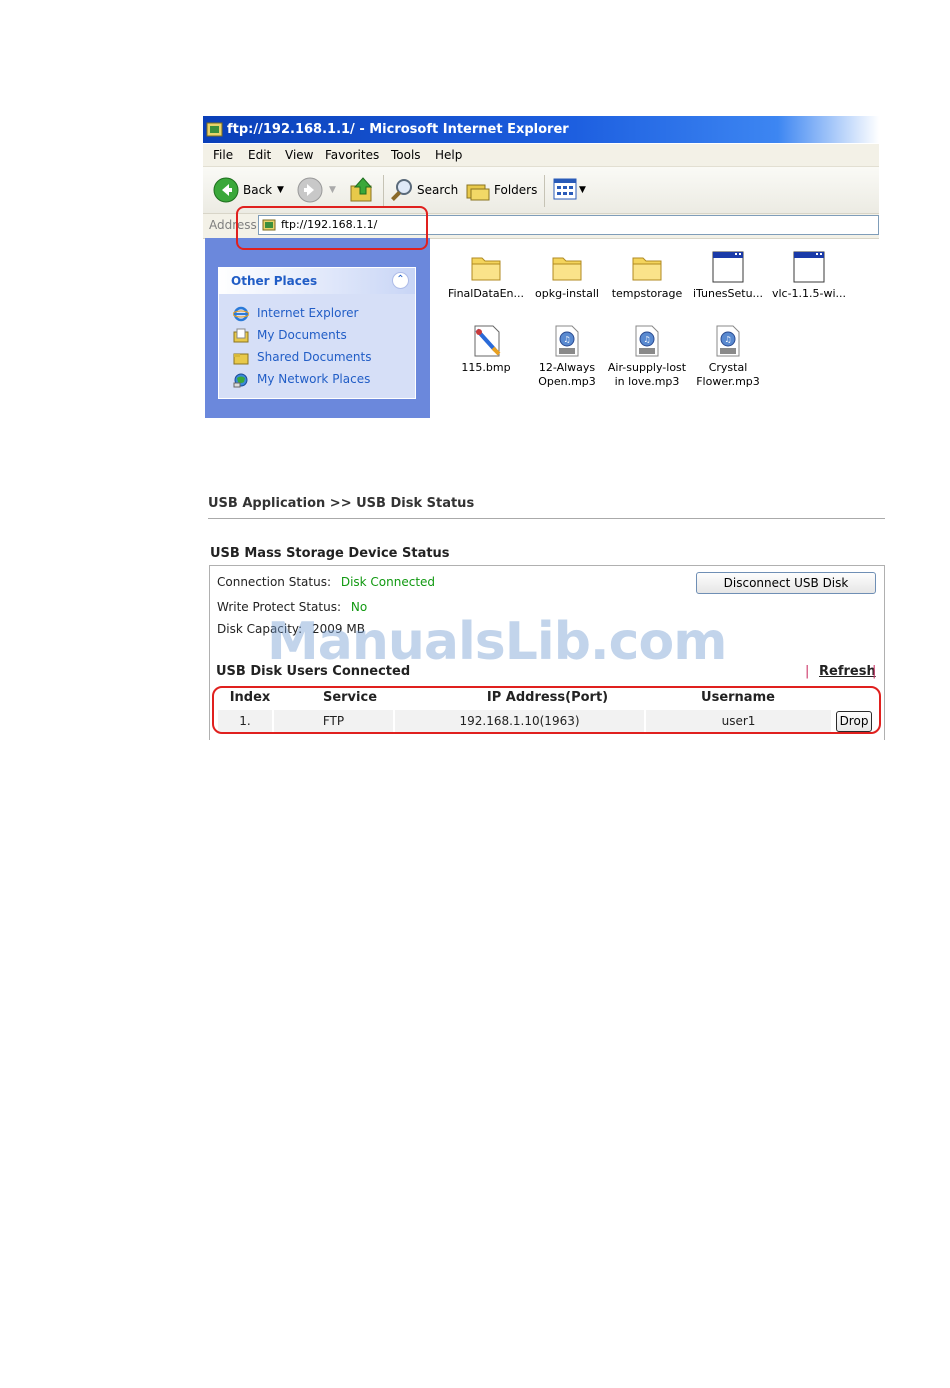 This screenshot has width=950, height=1388. What do you see at coordinates (352, 155) in the screenshot?
I see `menu-favorites: Favorites` at bounding box center [352, 155].